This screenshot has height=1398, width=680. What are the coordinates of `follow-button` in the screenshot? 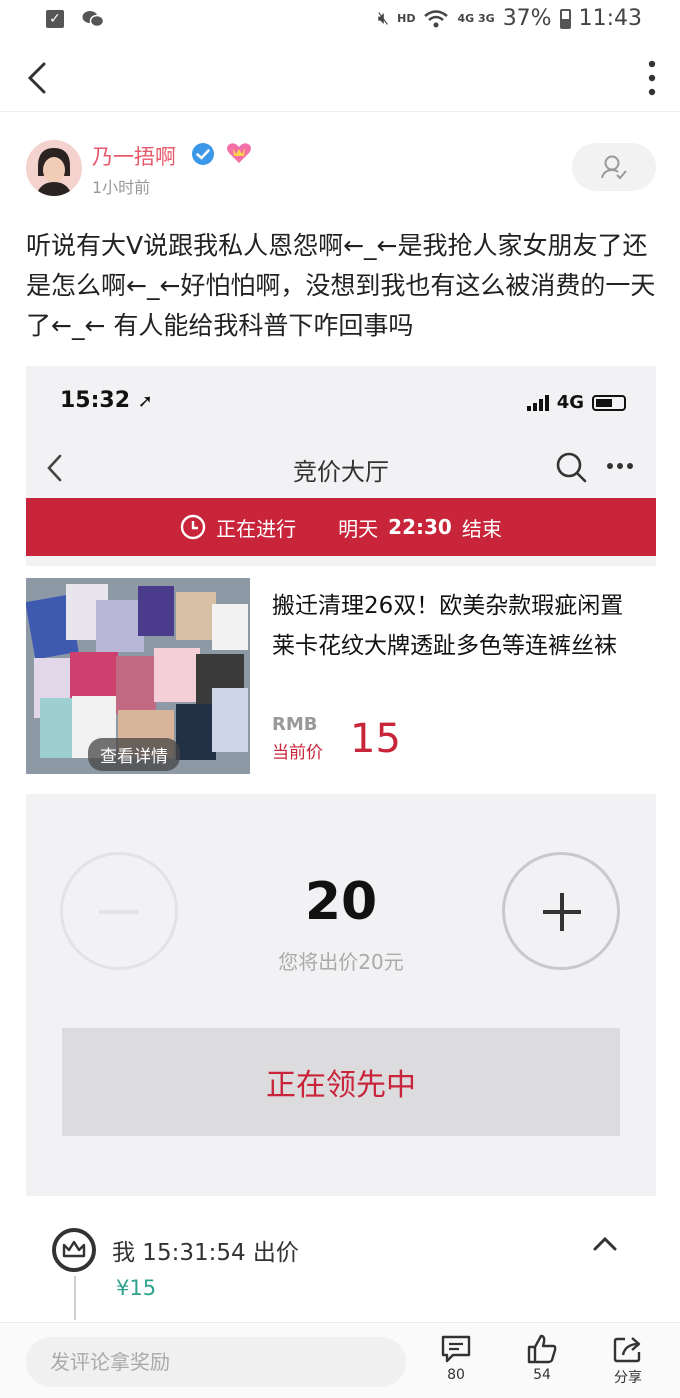 It's located at (614, 167).